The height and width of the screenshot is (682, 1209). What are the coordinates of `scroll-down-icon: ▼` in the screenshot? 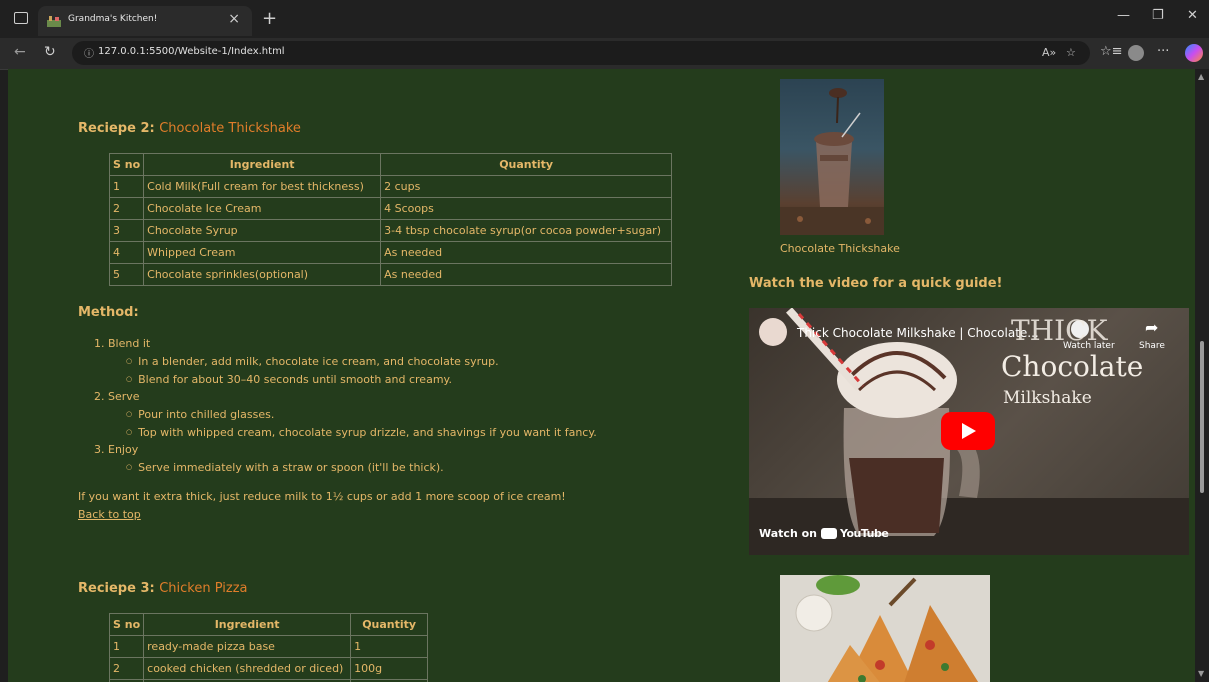 It's located at (1201, 673).